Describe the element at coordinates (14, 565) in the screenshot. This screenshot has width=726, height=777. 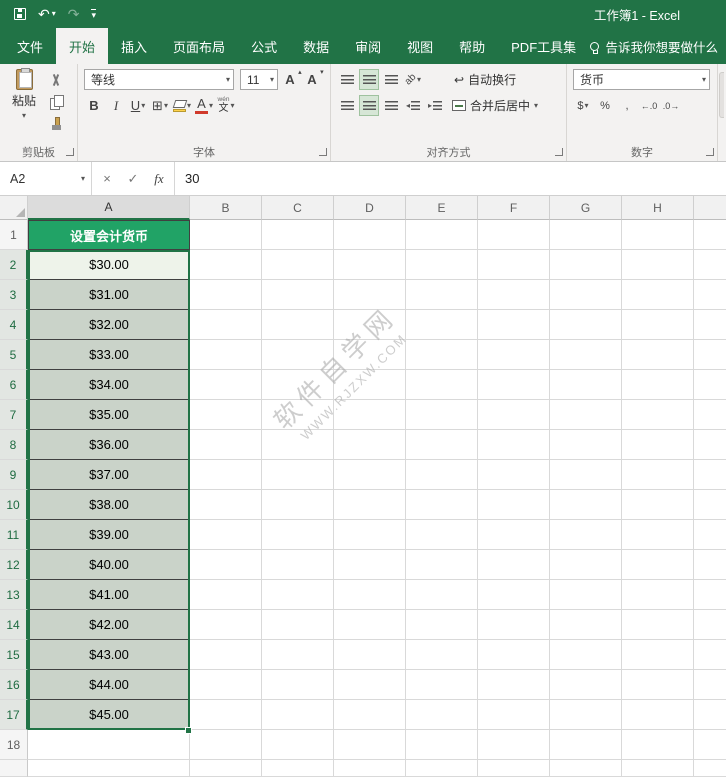
I see `row-header-12: 12` at that location.